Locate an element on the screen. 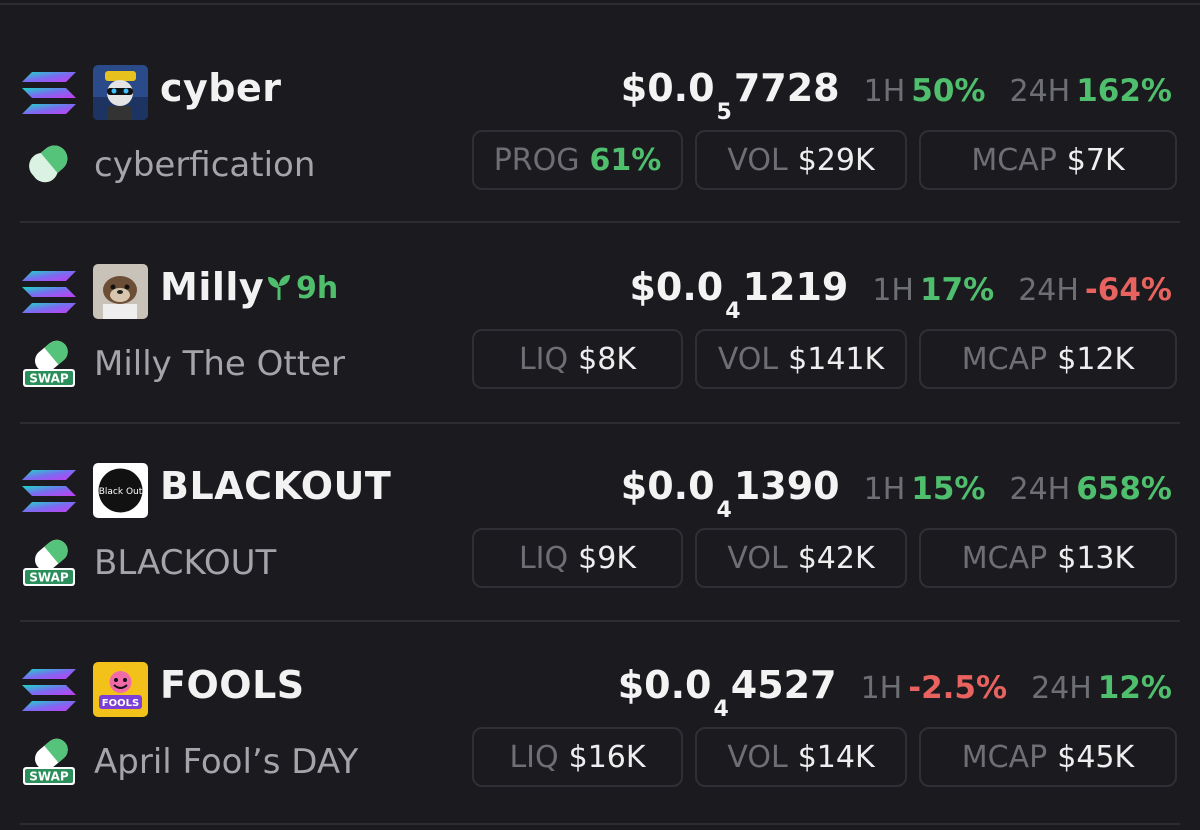  token-name: April Fool’s DAY is located at coordinates (226, 762).